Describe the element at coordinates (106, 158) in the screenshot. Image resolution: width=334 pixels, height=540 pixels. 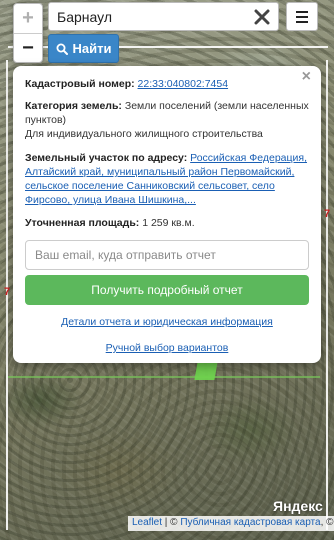
I see `address-label: Земельный участок по адресу:` at that location.